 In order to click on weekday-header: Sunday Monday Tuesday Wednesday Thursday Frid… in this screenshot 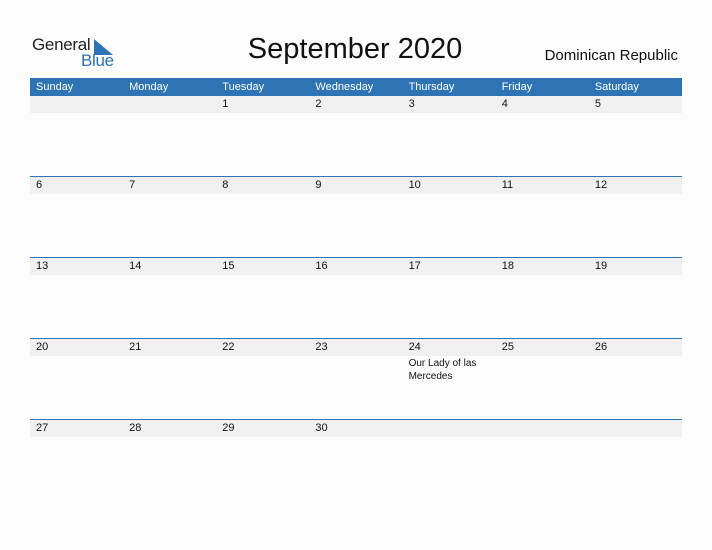, I will do `click(356, 87)`.